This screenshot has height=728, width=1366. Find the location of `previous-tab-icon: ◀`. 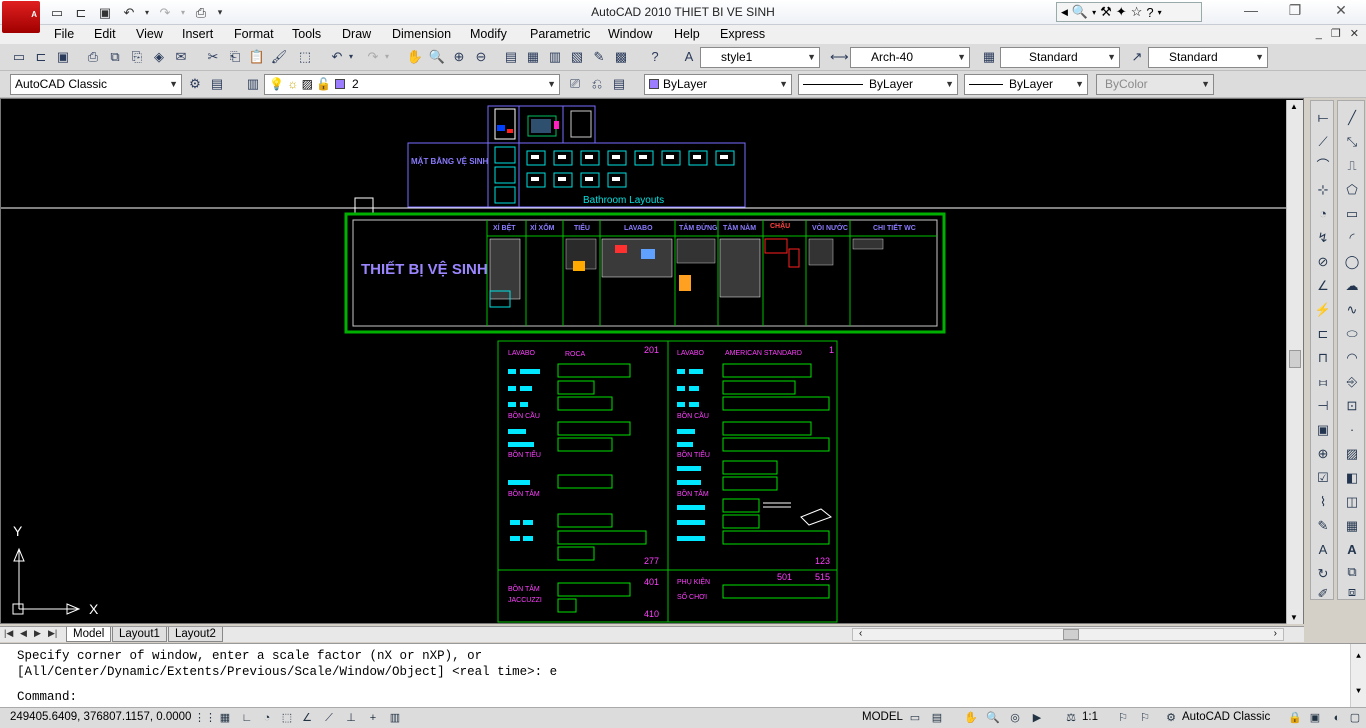

previous-tab-icon: ◀ is located at coordinates (23, 633).